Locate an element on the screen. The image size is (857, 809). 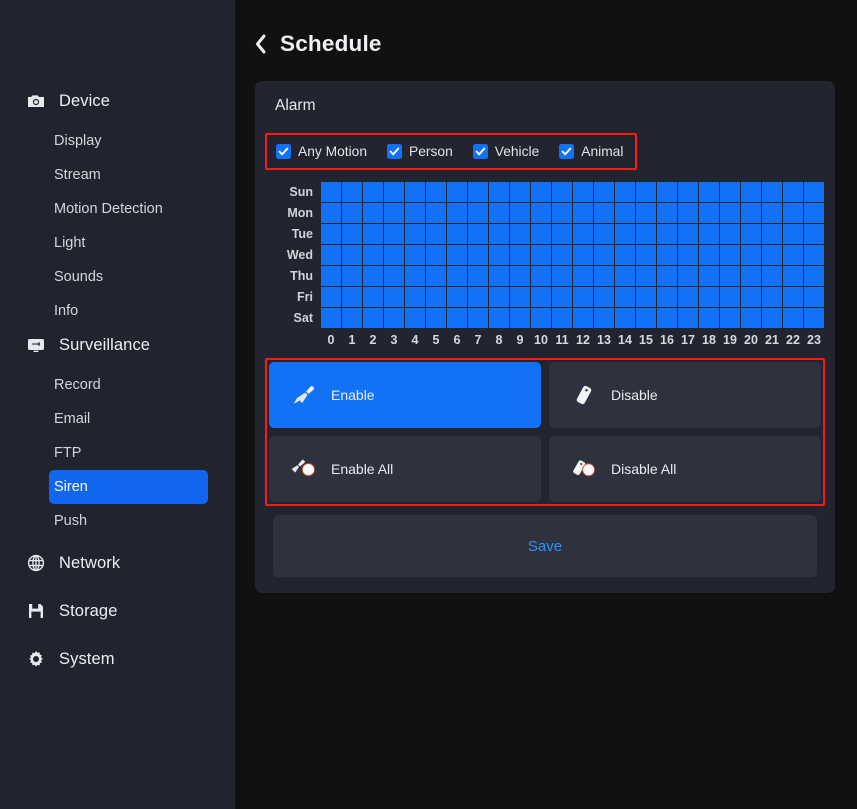
sidebar-item-sounds: Sounds is located at coordinates (128, 277).